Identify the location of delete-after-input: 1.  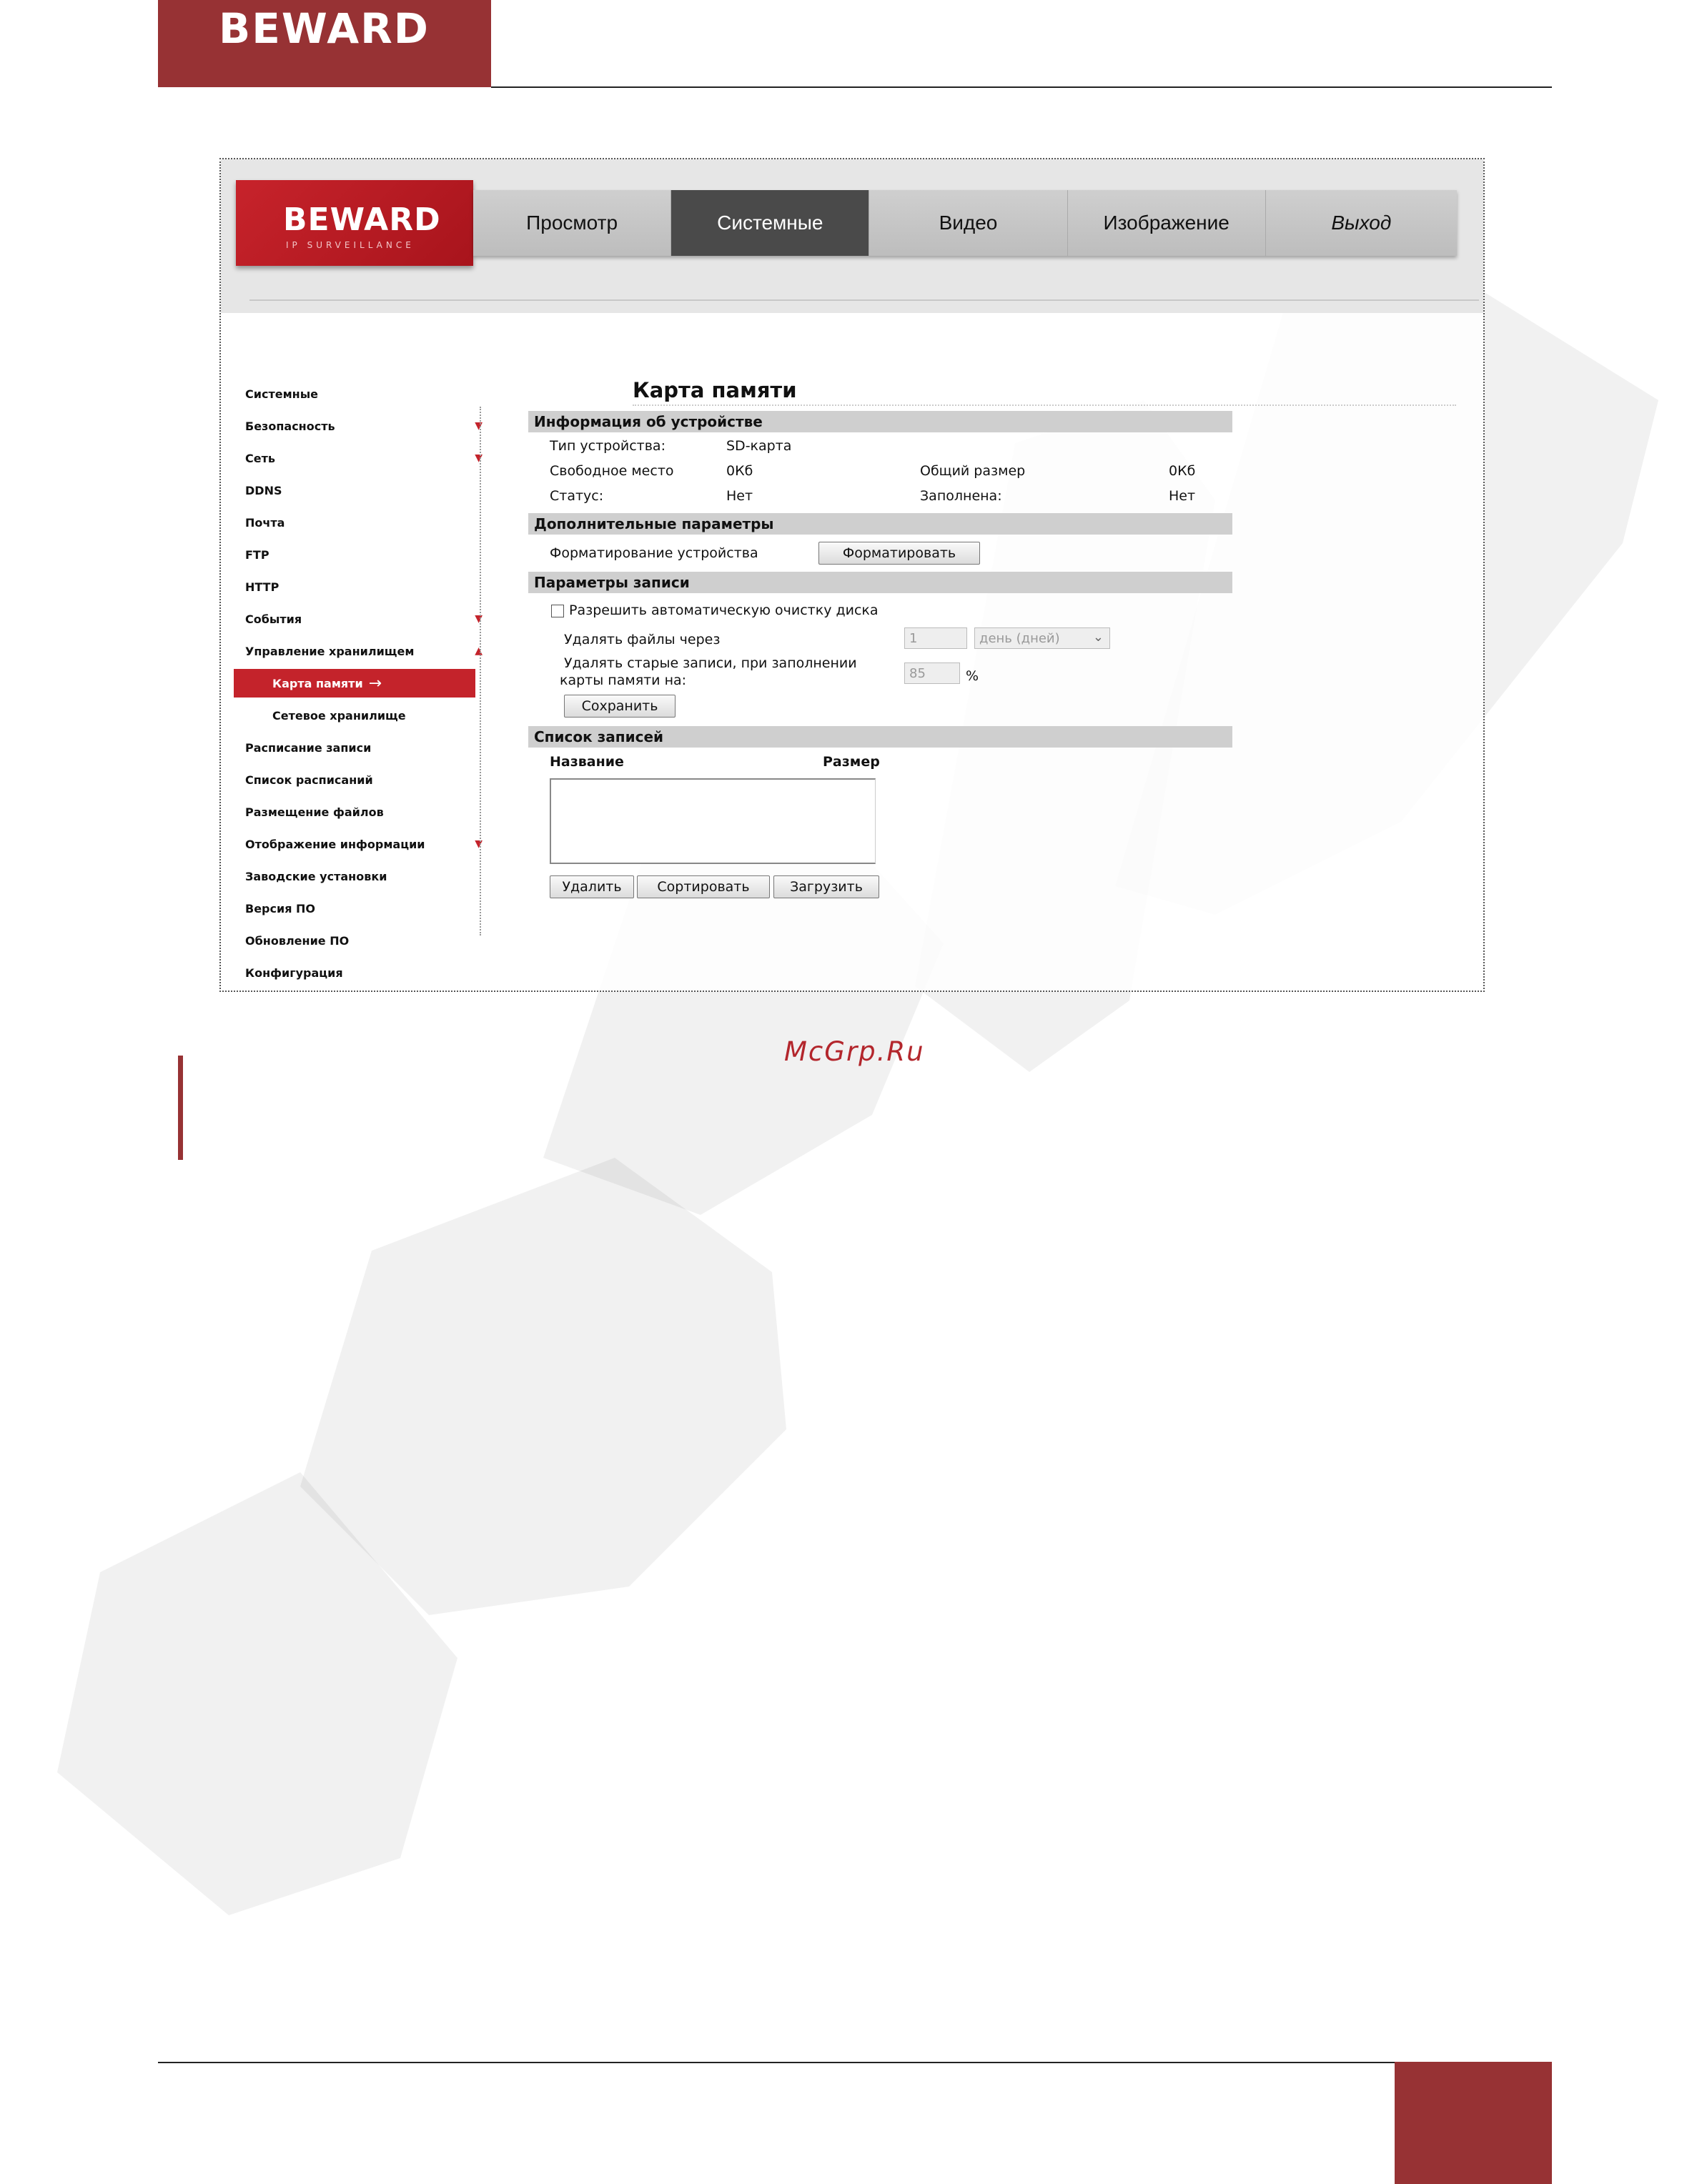
(936, 638).